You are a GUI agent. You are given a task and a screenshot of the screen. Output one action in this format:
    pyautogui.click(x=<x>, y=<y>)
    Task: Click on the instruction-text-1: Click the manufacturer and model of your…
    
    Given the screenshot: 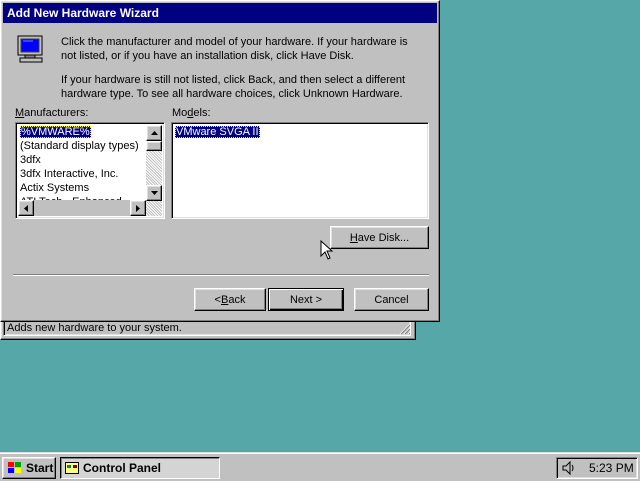 What is the action you would take?
    pyautogui.click(x=234, y=49)
    